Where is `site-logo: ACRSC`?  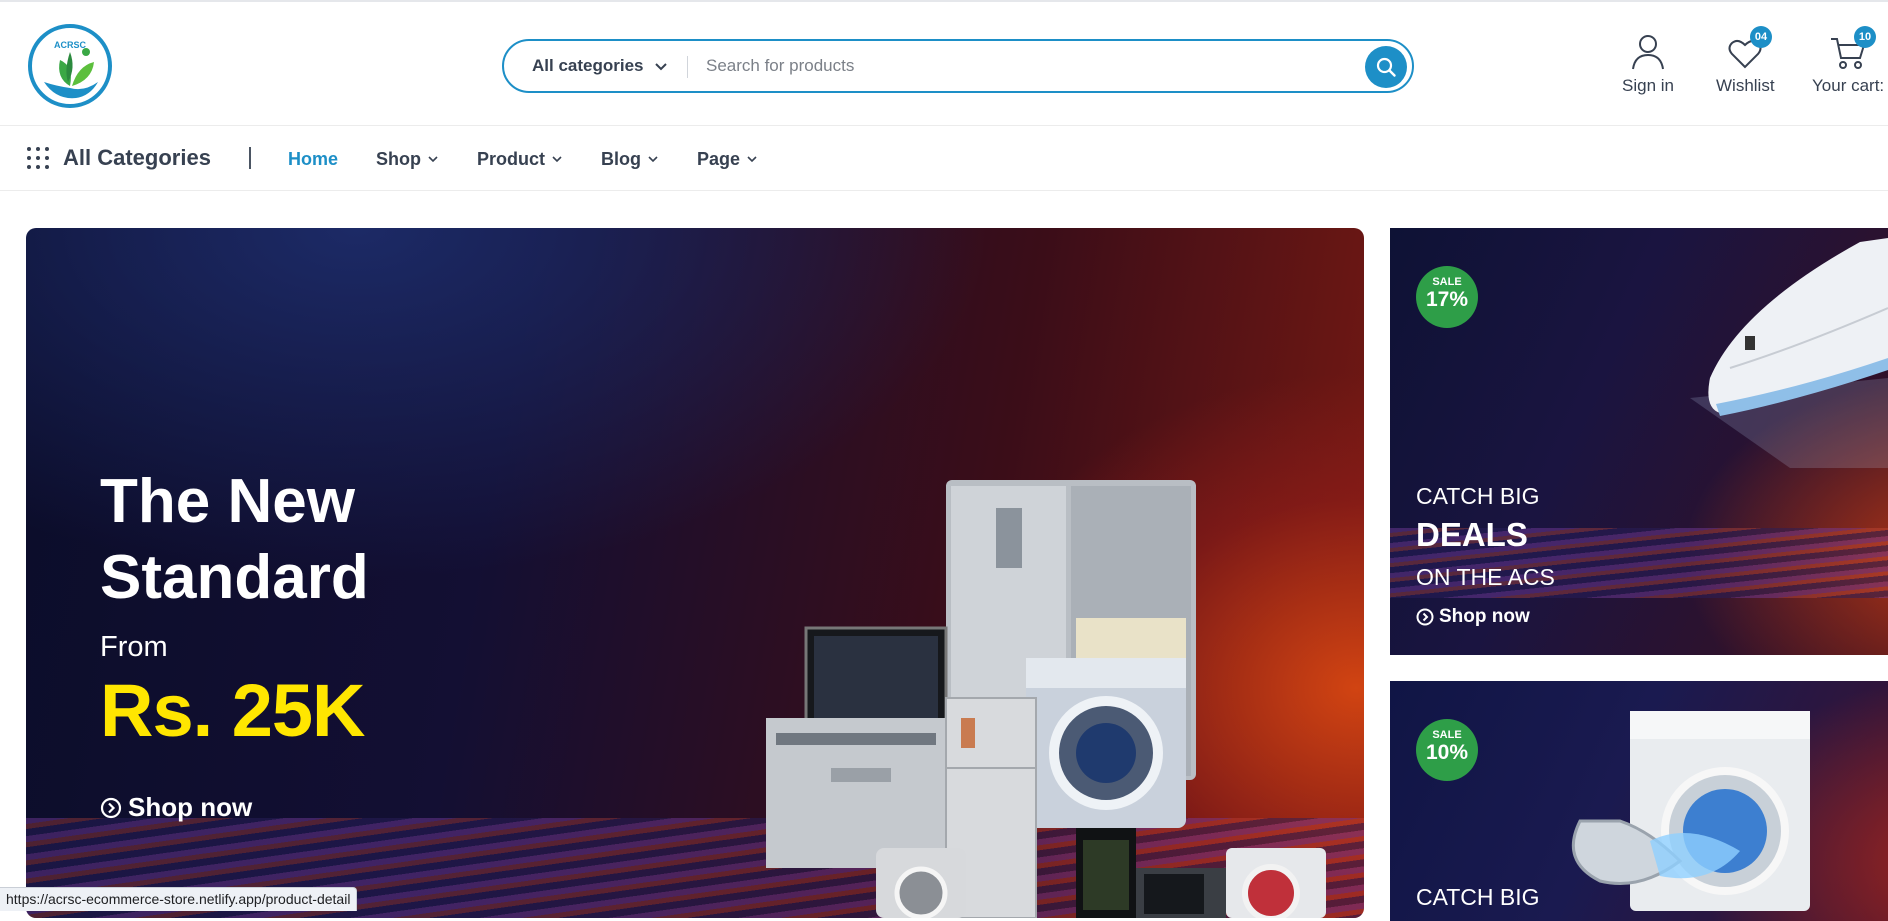
site-logo: ACRSC is located at coordinates (70, 66).